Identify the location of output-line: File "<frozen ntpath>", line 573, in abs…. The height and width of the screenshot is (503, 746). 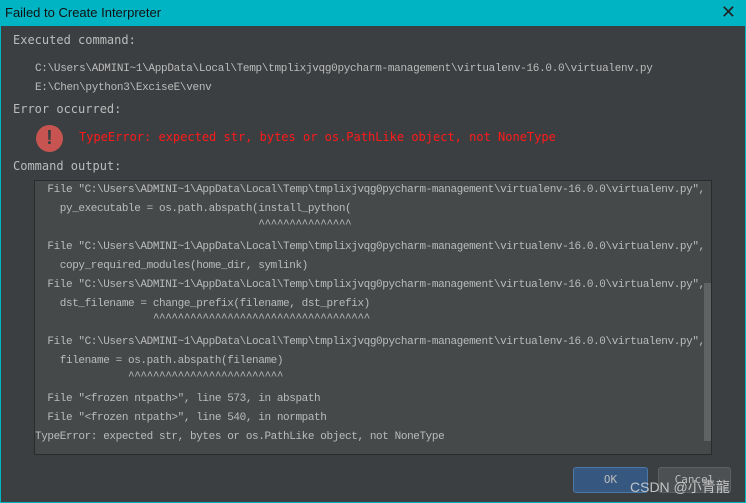
(178, 399).